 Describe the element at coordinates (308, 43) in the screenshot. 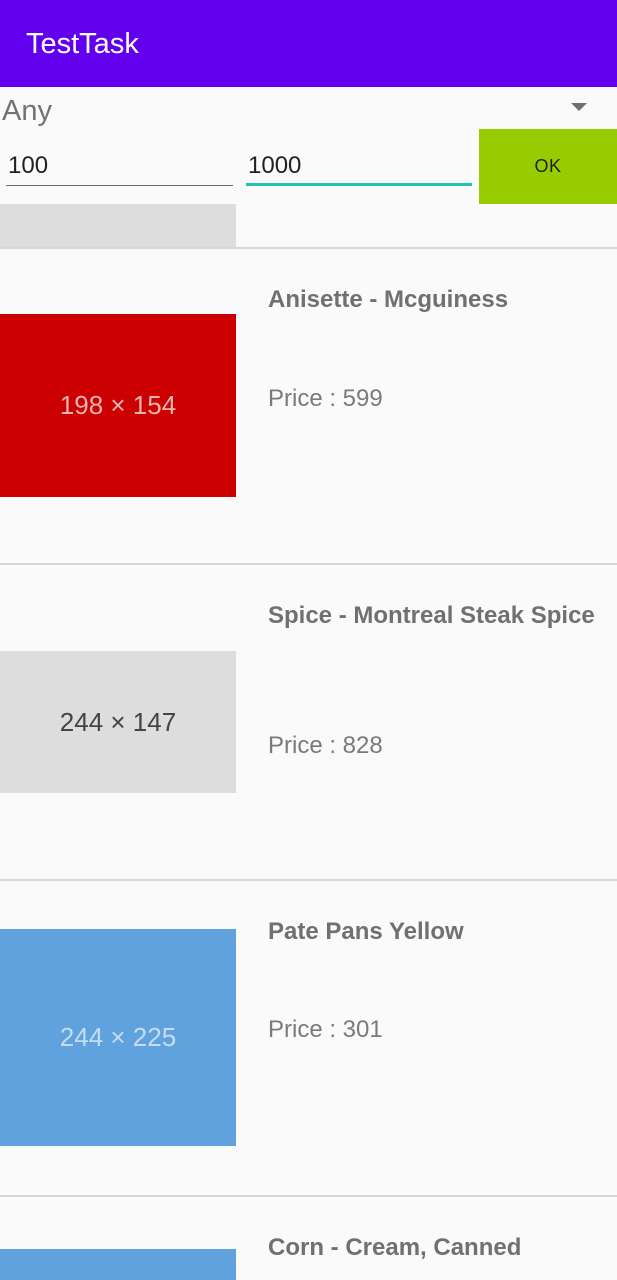

I see `app-bar: TestTask` at that location.